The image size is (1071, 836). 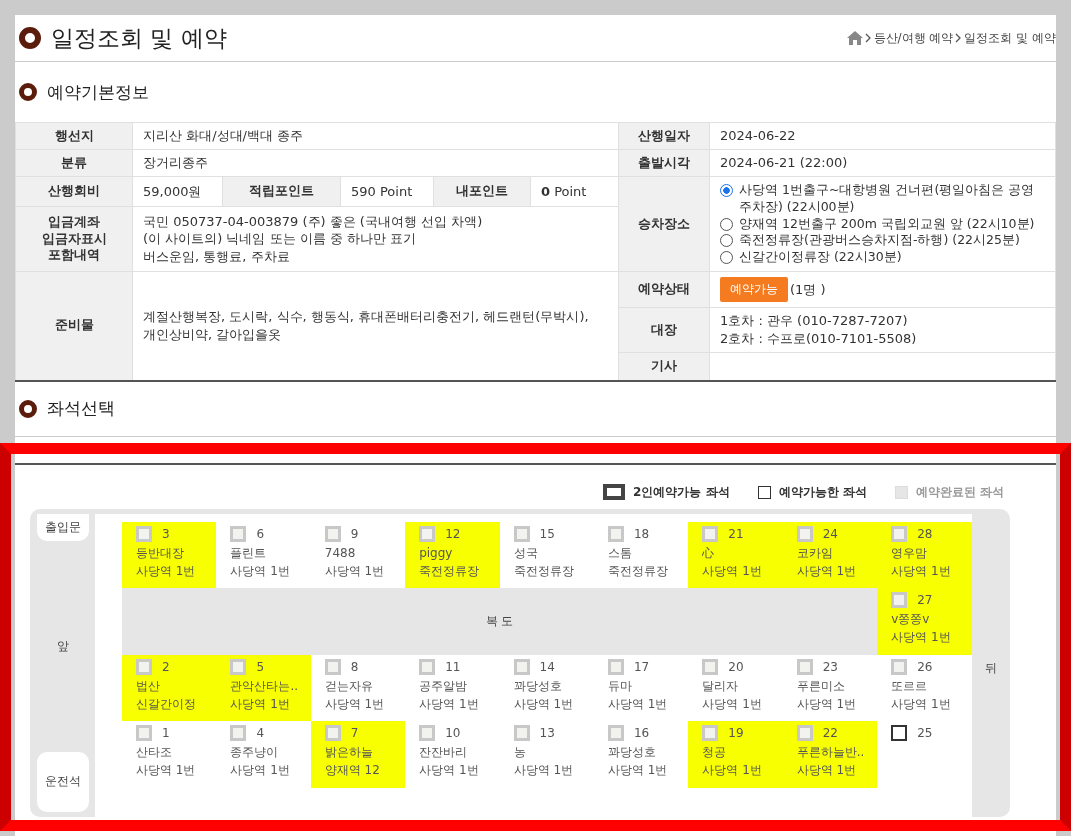 What do you see at coordinates (830, 534) in the screenshot?
I see `seat-number: 24` at bounding box center [830, 534].